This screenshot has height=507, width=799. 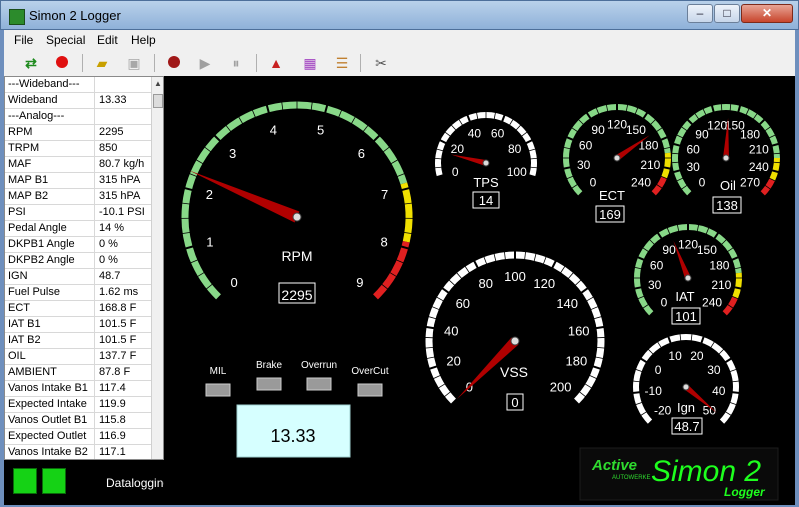 I want to click on list-row: RPM 2295, so click(x=78, y=133).